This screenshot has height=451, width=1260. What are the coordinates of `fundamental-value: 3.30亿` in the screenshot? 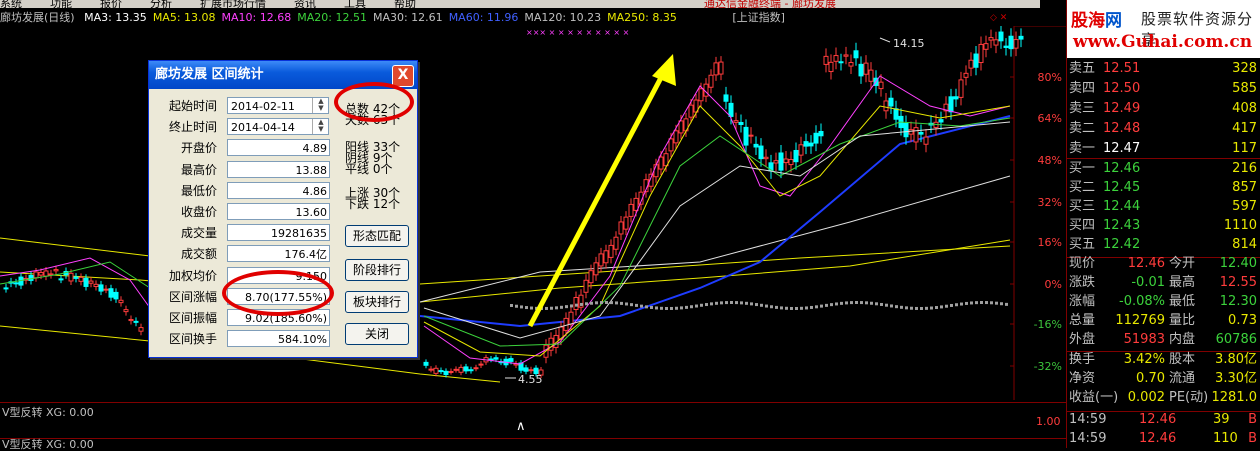 It's located at (1236, 378).